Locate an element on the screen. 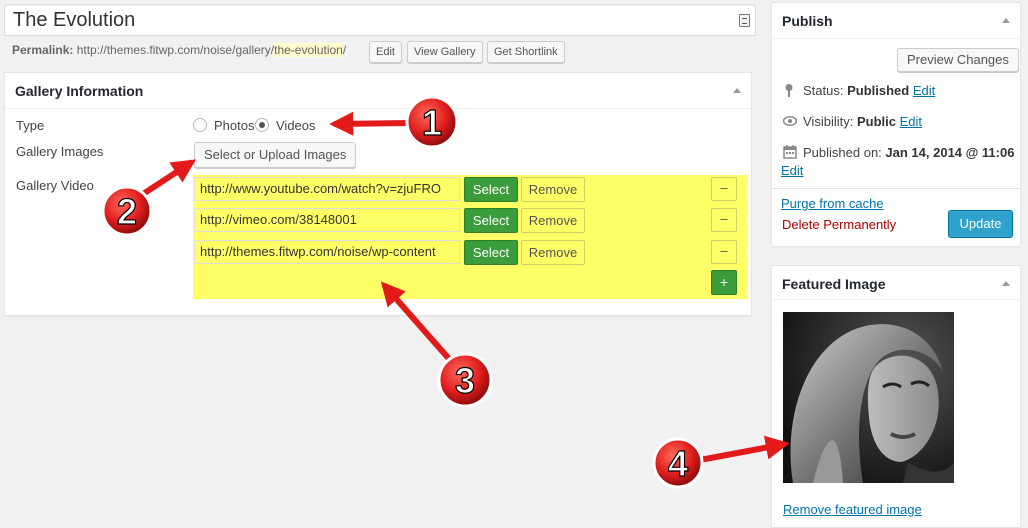  visibility-edit-link: Edit is located at coordinates (911, 121).